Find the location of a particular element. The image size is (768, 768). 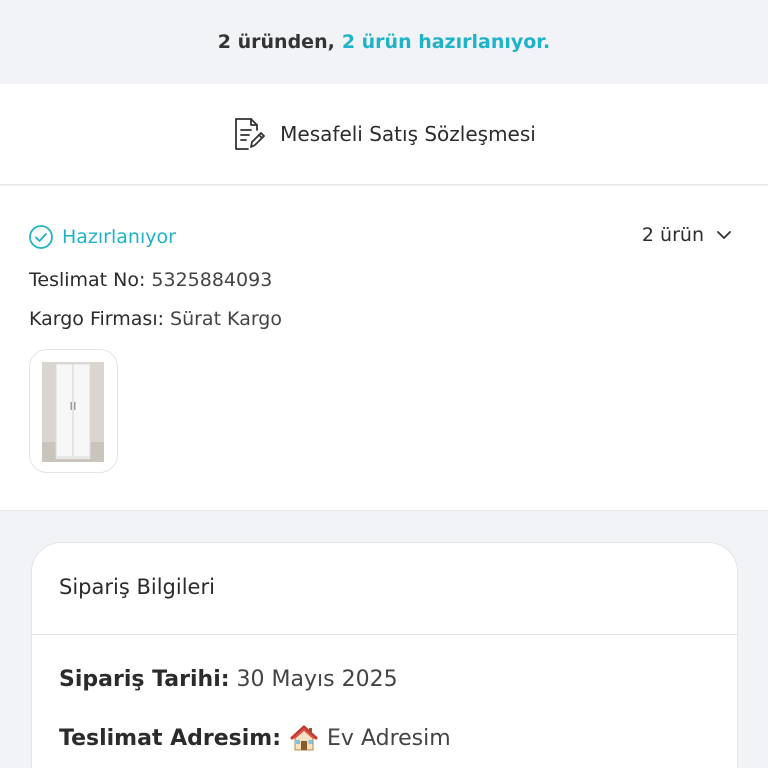

white-wardrobe-product-image is located at coordinates (73, 412).